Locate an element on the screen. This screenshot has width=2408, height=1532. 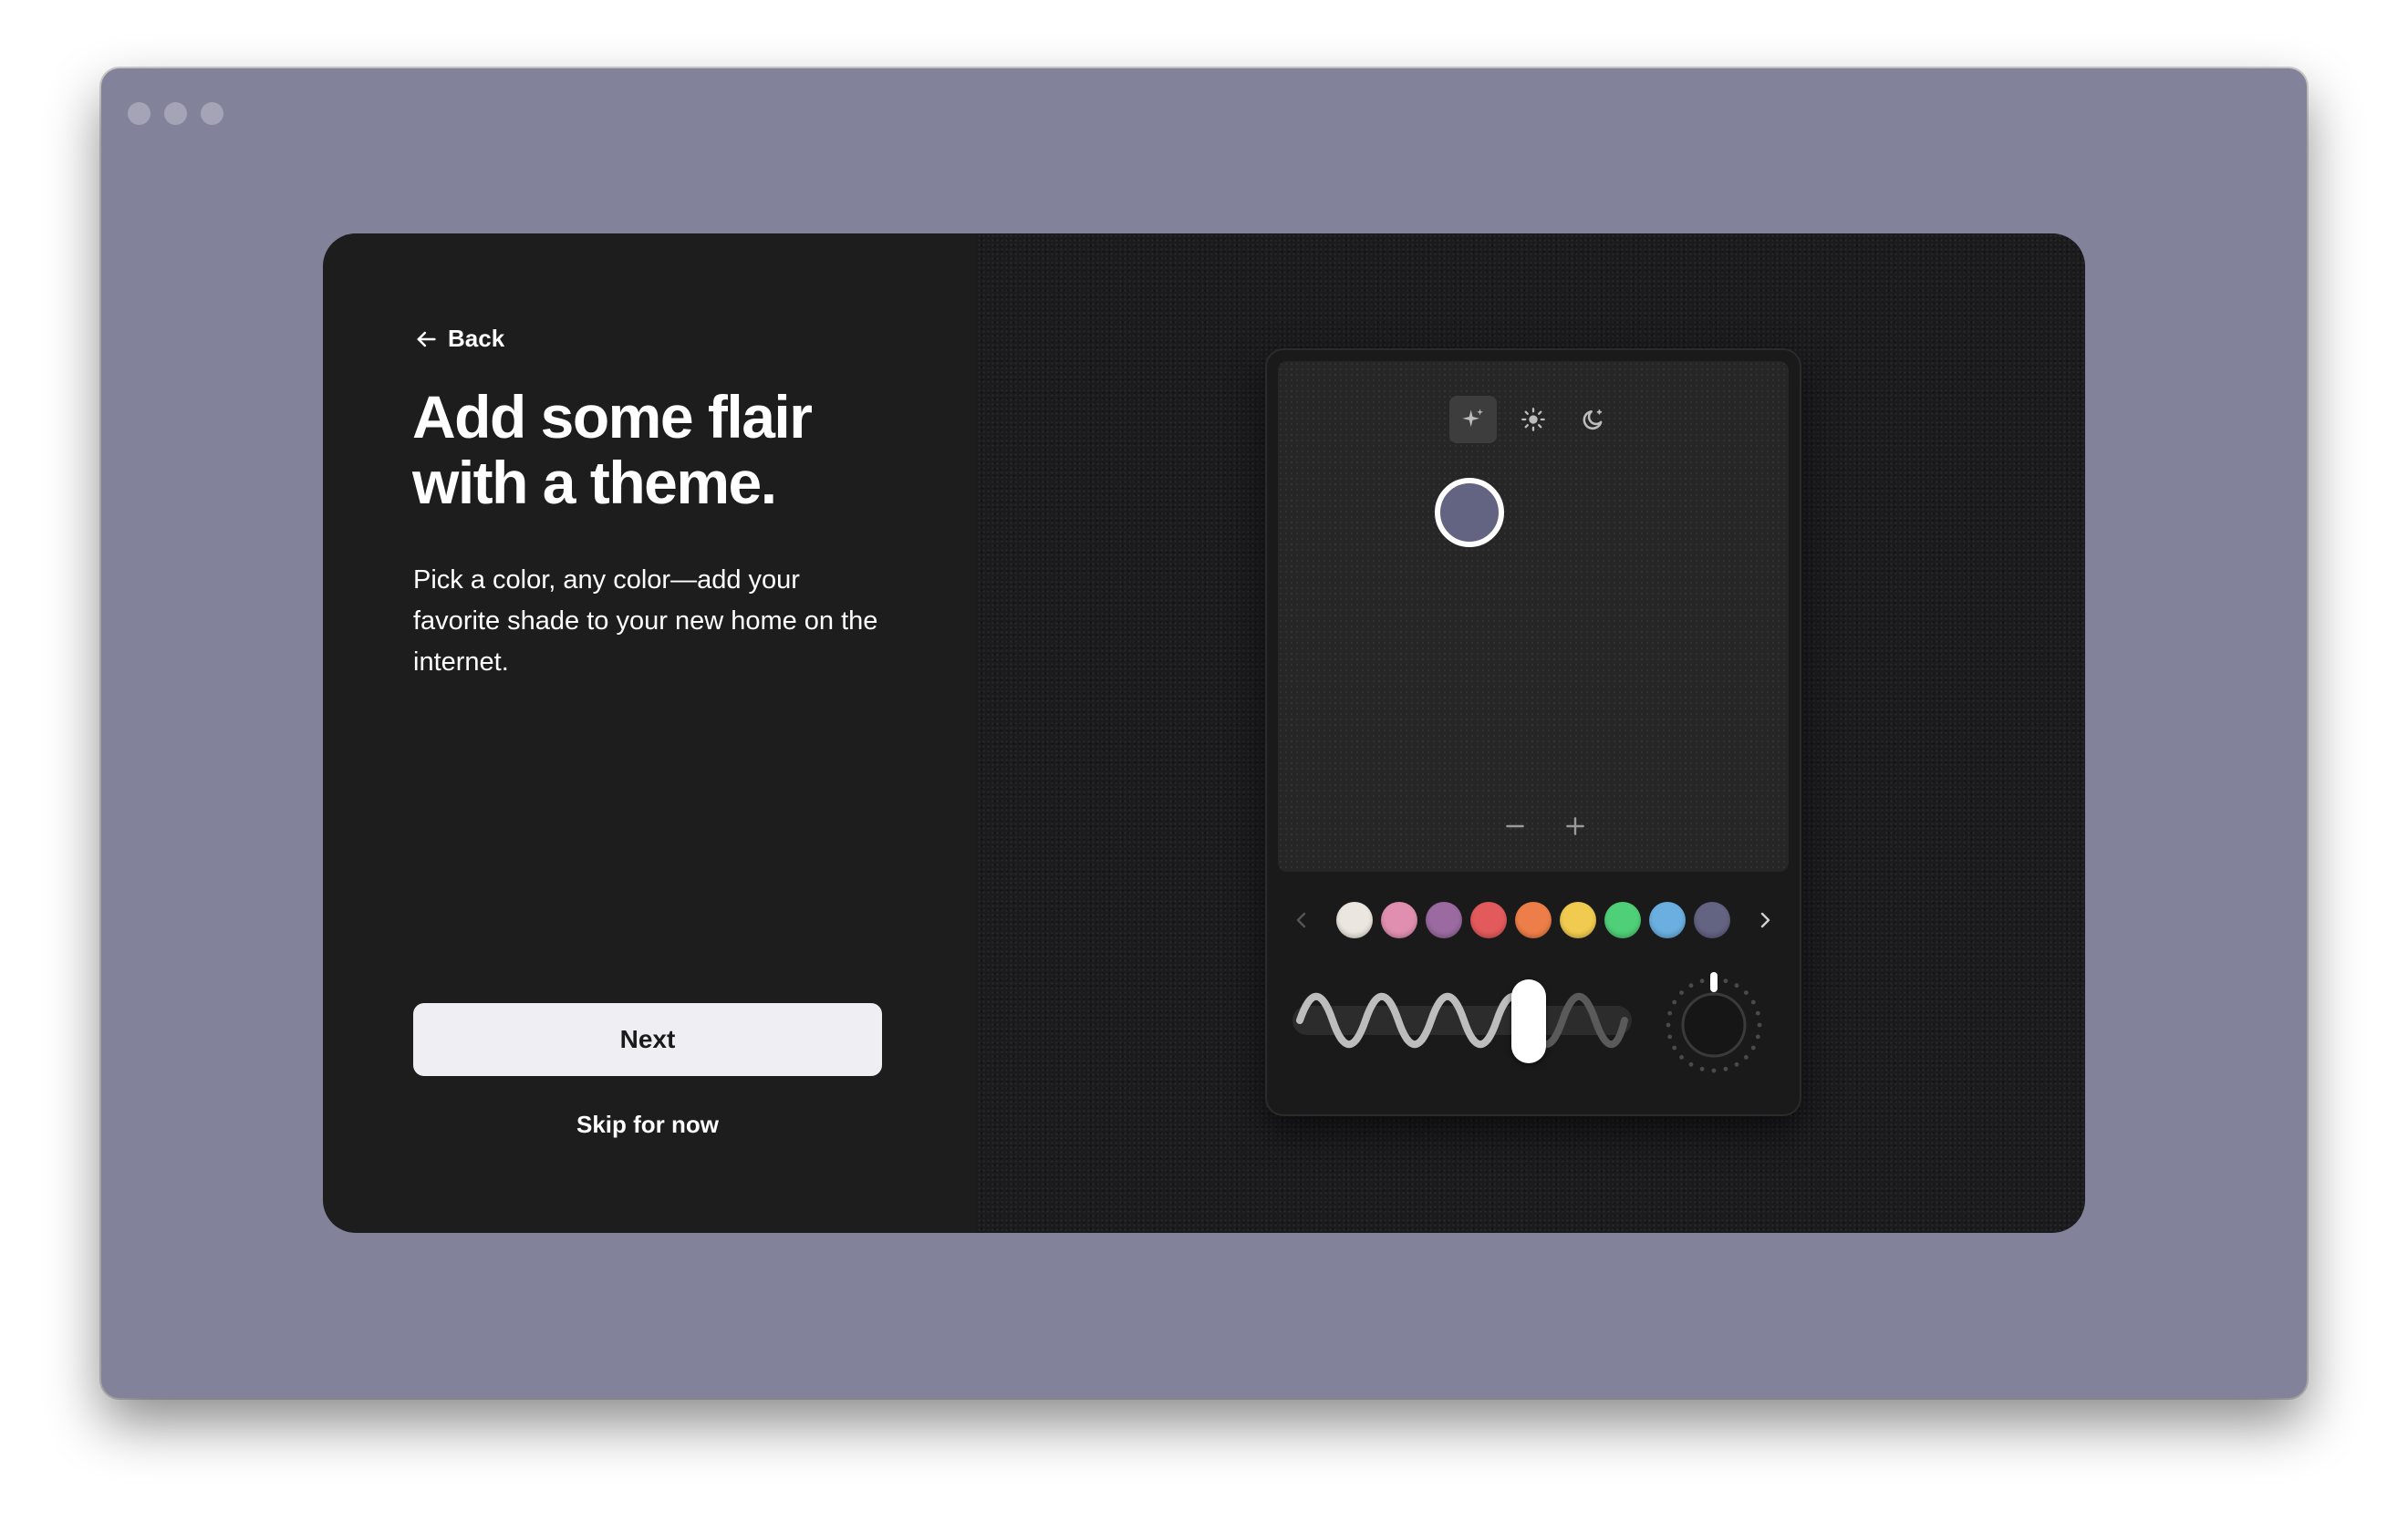
wave-slider-track is located at coordinates (1462, 1020).